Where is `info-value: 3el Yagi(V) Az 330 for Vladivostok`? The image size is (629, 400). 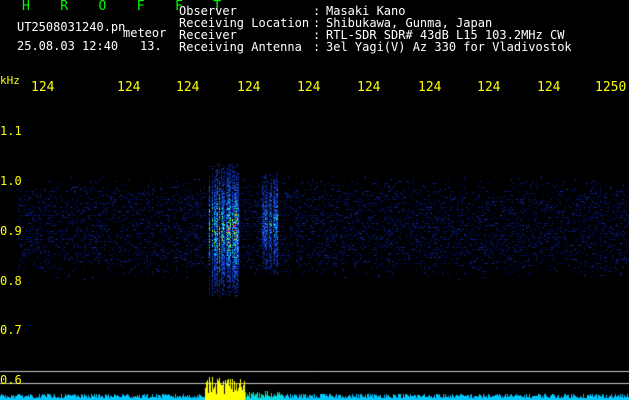 info-value: 3el Yagi(V) Az 330 for Vladivostok is located at coordinates (449, 47).